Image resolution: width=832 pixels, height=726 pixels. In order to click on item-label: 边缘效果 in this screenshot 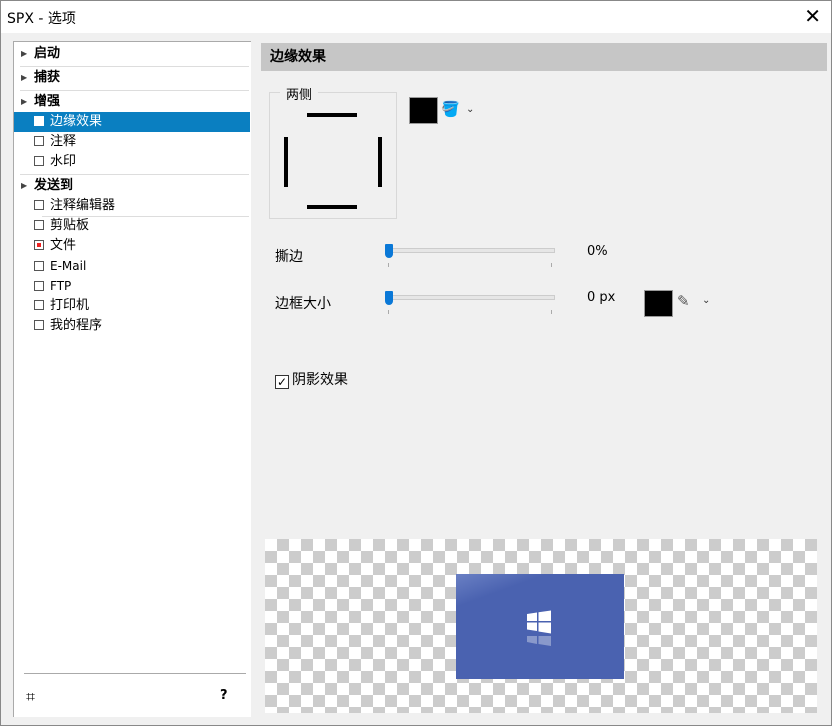, I will do `click(76, 121)`.